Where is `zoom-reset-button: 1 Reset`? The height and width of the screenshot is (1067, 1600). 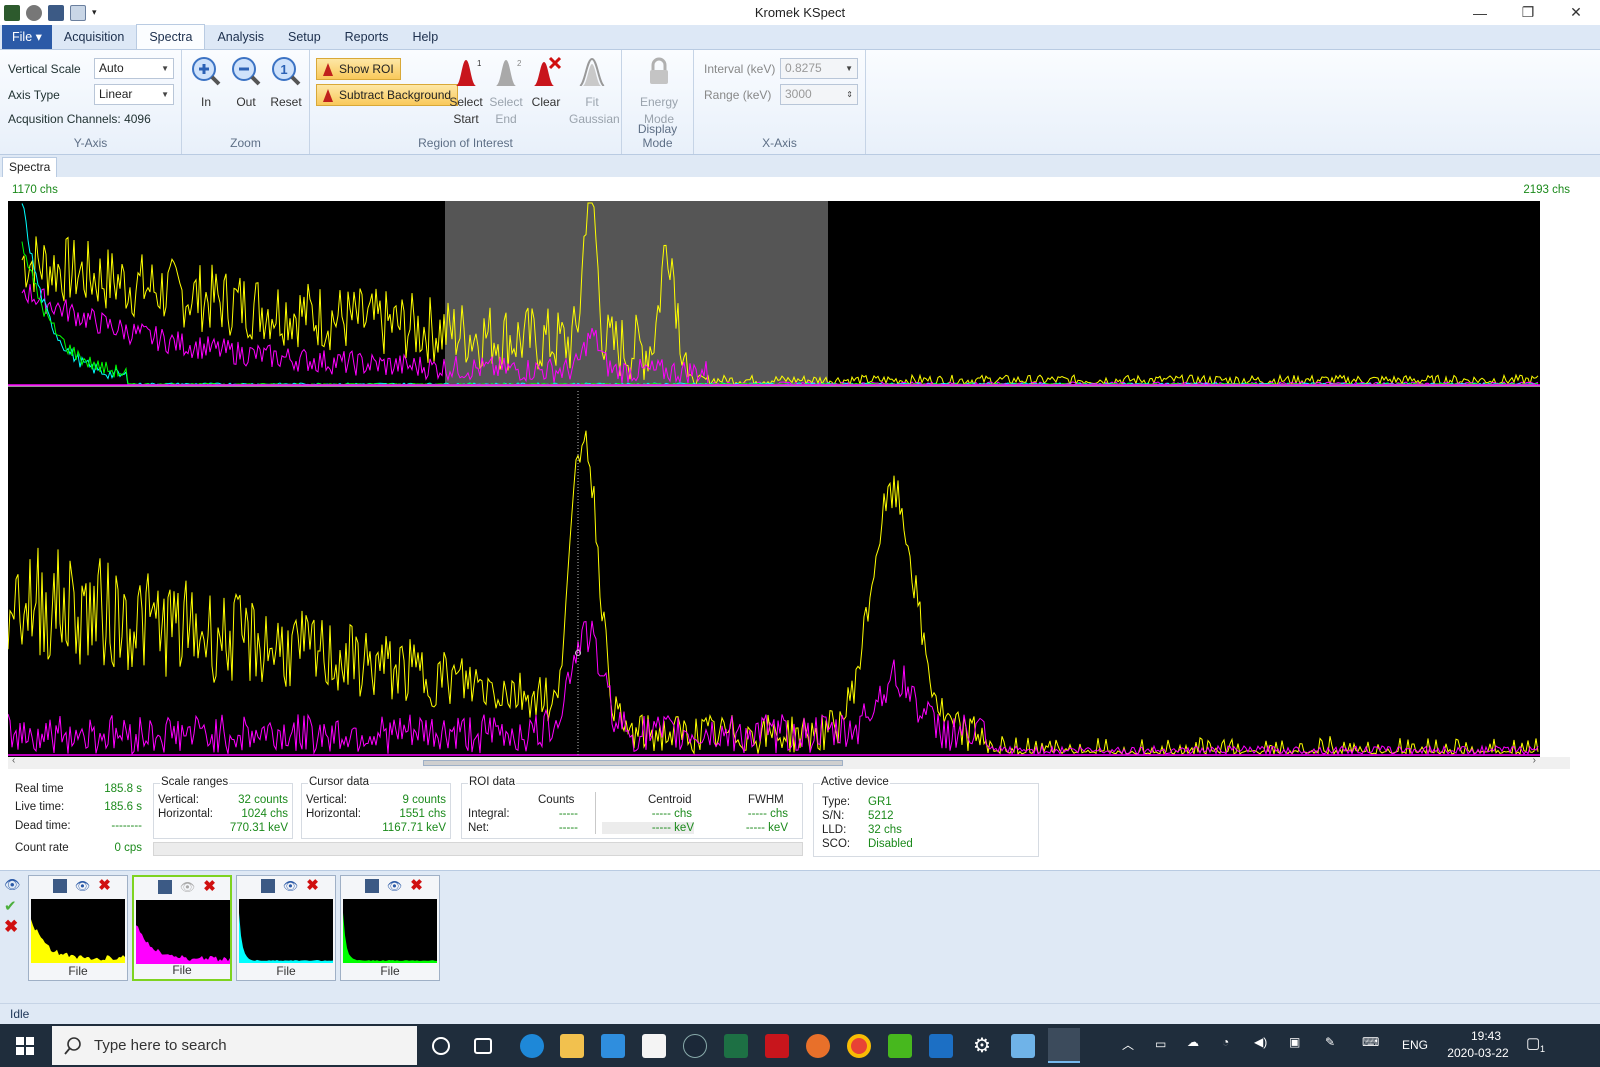
zoom-reset-button: 1 Reset is located at coordinates (286, 83).